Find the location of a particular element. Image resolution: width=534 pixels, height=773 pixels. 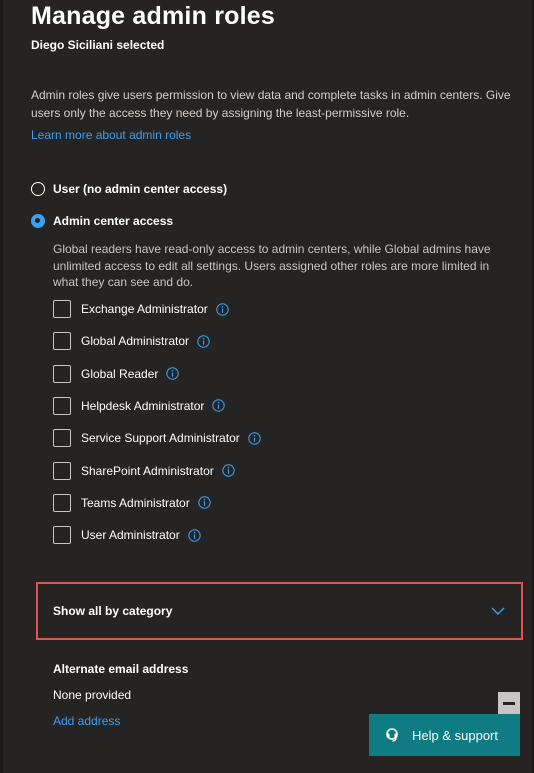

radio-label: User (no admin center access) is located at coordinates (140, 189).